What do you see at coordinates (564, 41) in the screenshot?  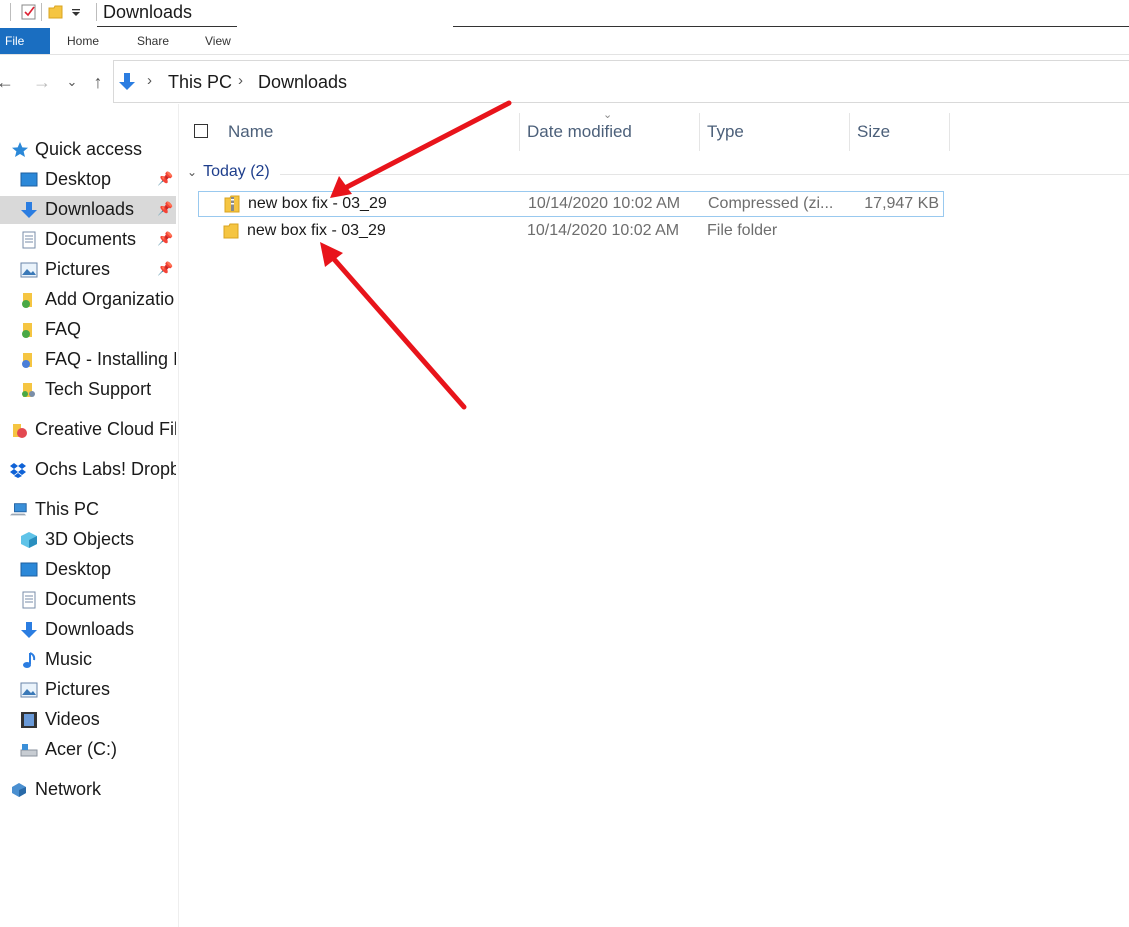 I see `ribbon: File Home Share View` at bounding box center [564, 41].